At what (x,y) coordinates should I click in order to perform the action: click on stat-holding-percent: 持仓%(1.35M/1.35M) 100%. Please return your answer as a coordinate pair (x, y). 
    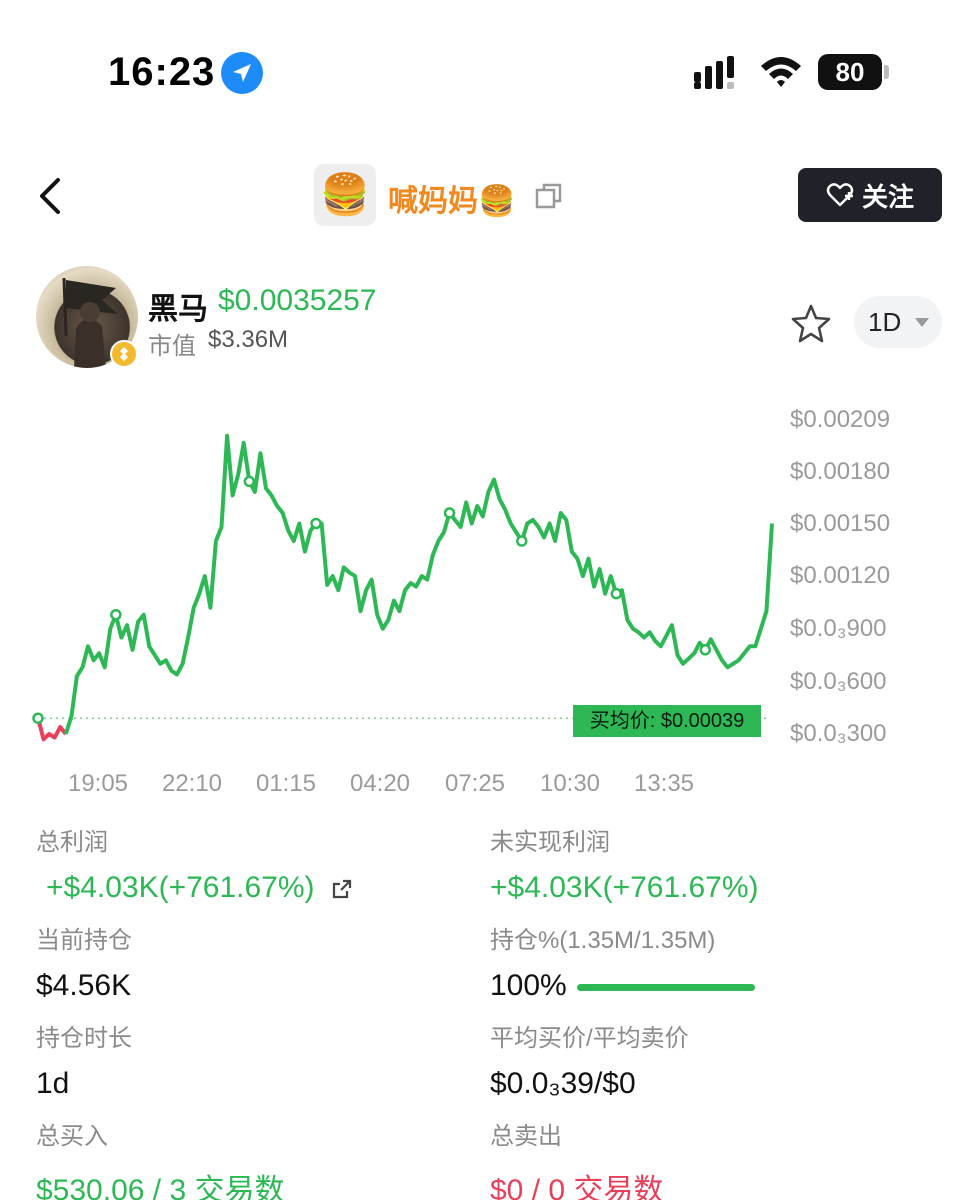
    Looking at the image, I should click on (622, 961).